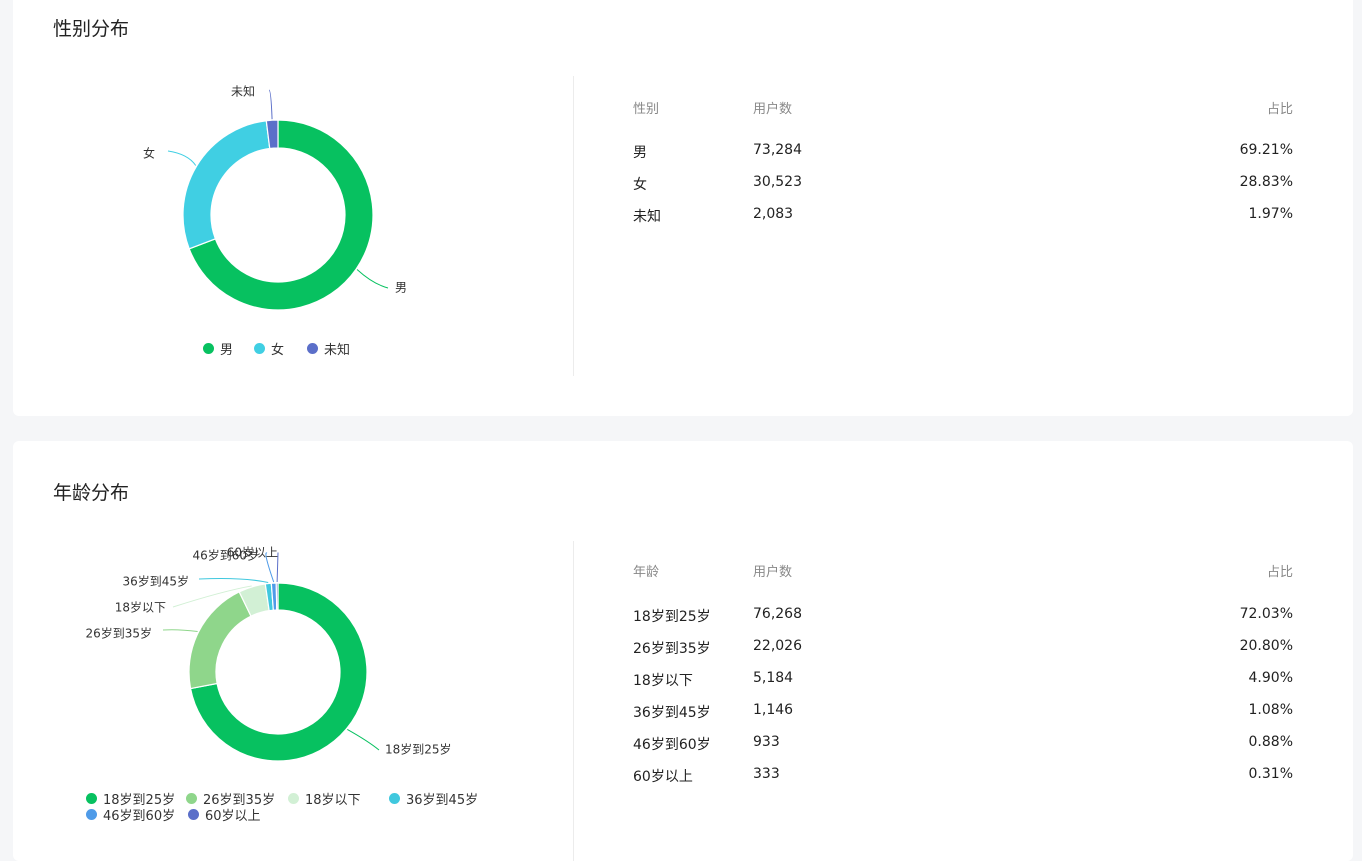  Describe the element at coordinates (337, 350) in the screenshot. I see `legend-label: 未知` at that location.